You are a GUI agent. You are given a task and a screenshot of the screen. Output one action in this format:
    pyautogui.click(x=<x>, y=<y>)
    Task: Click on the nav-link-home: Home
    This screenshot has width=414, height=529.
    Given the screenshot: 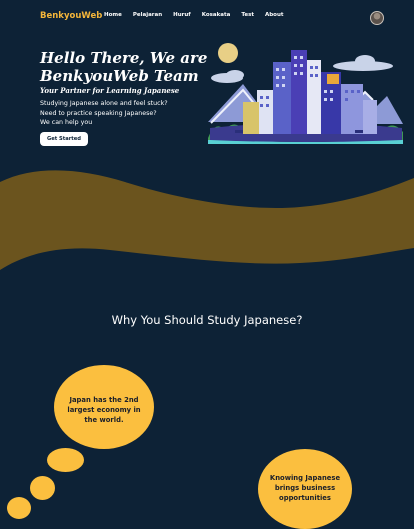 What is the action you would take?
    pyautogui.click(x=113, y=15)
    